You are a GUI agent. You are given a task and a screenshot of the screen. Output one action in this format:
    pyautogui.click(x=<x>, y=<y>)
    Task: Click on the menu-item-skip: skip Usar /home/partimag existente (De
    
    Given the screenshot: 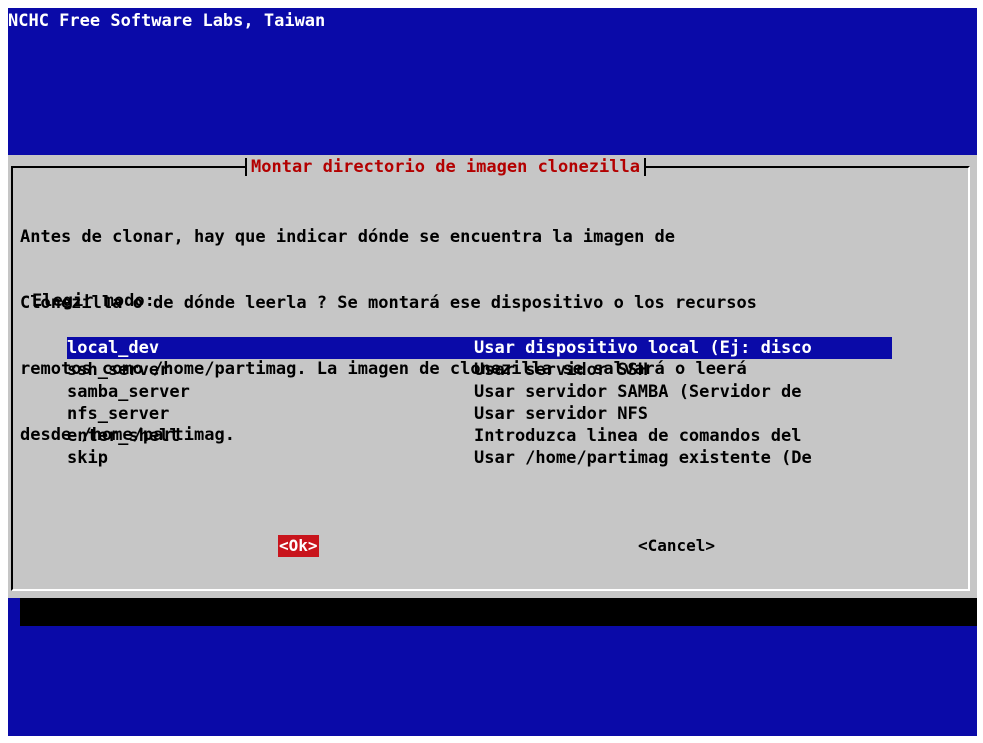 What is the action you would take?
    pyautogui.click(x=479, y=458)
    